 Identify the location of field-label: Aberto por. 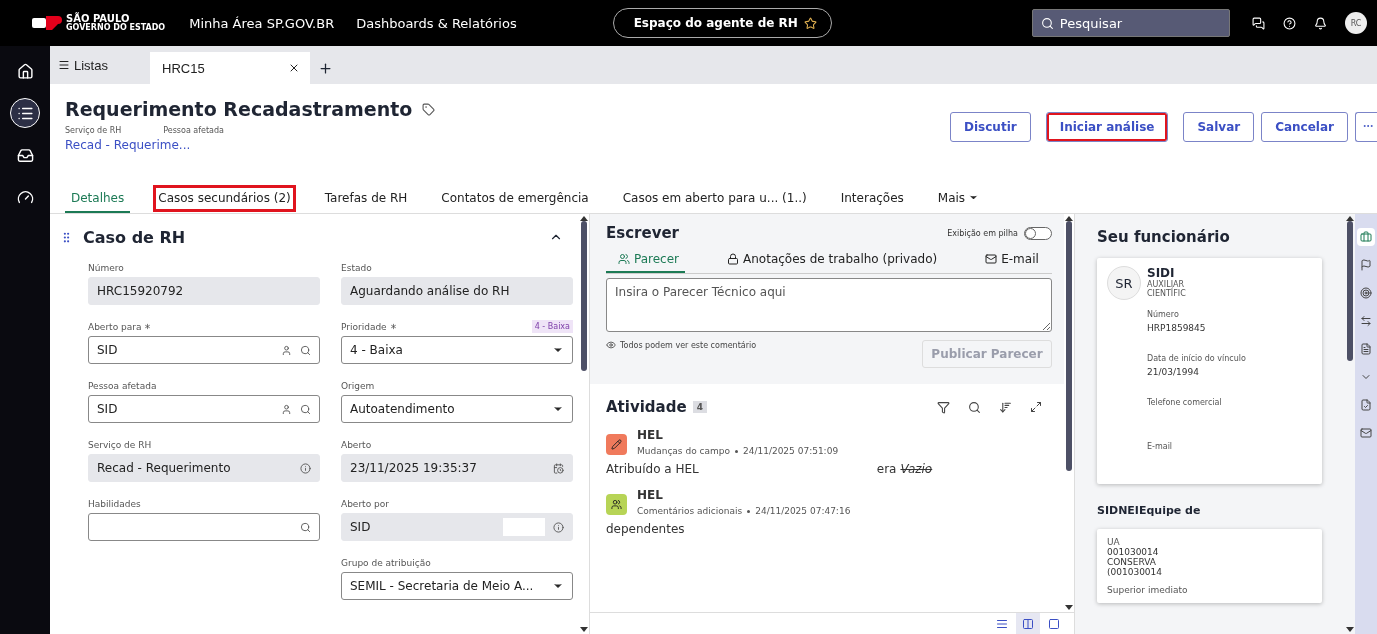
(365, 503).